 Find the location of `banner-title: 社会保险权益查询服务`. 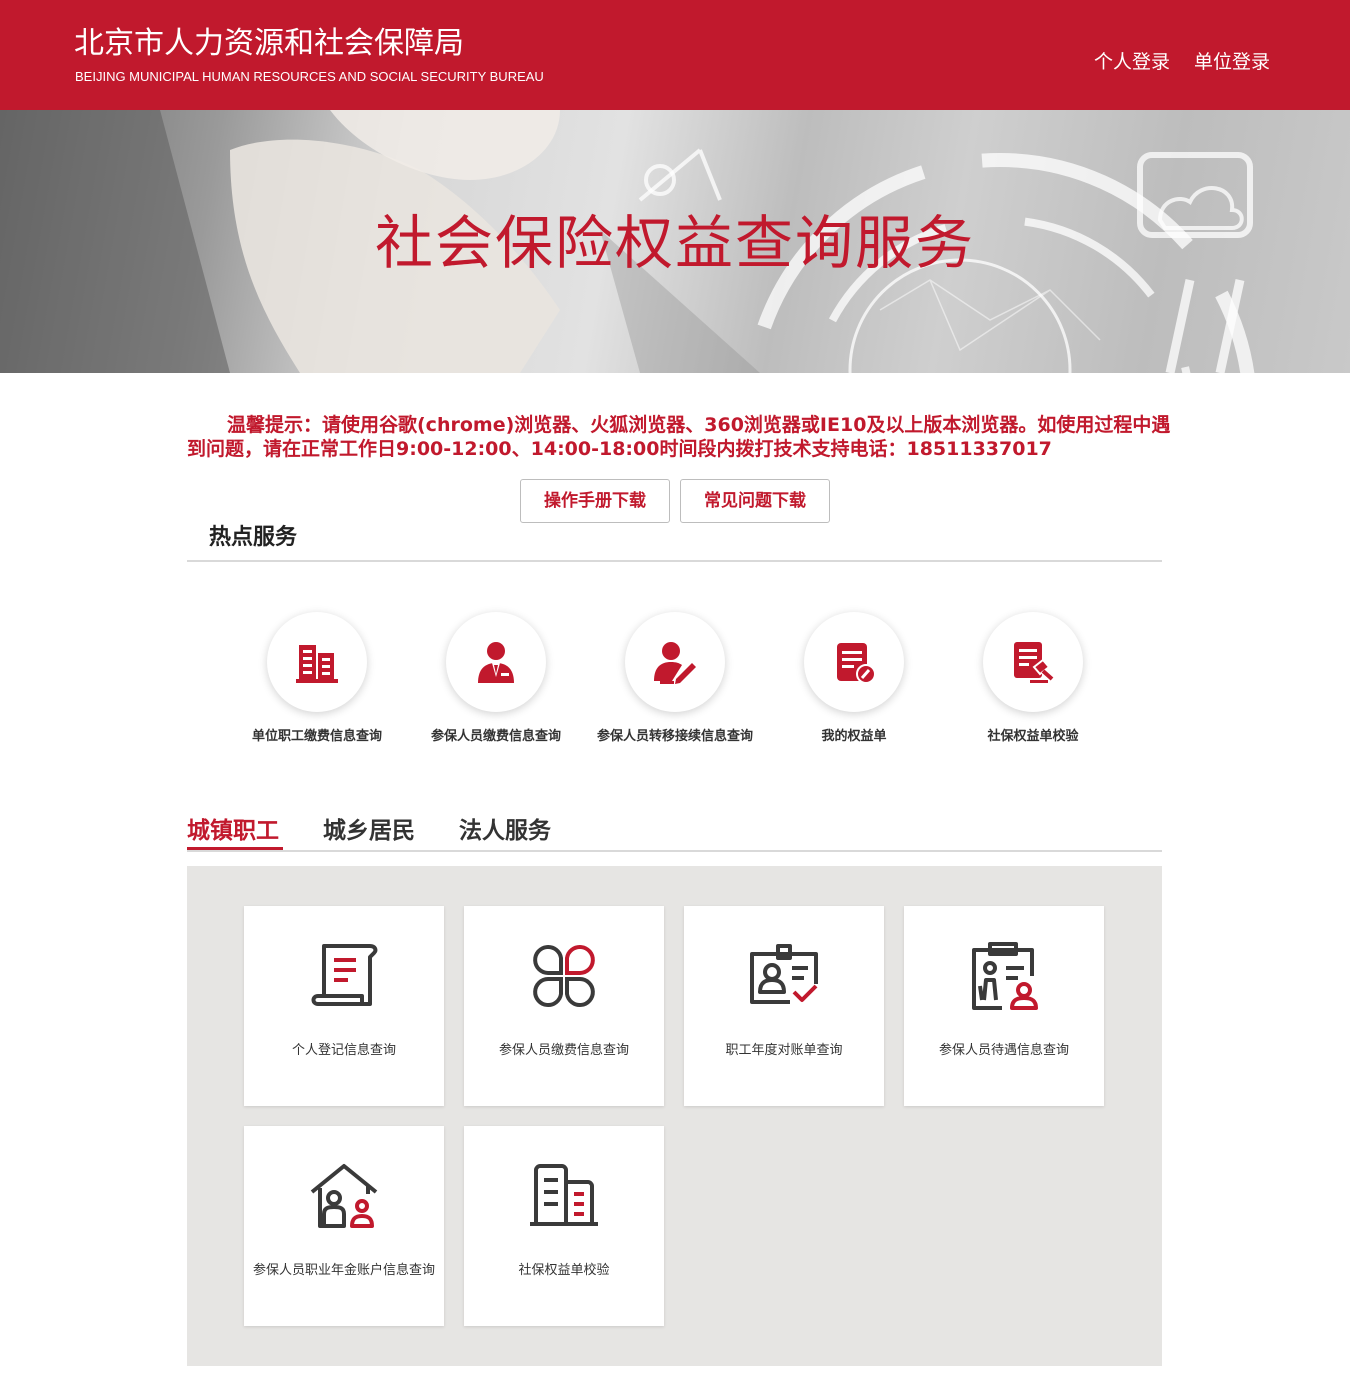

banner-title: 社会保险权益查询服务 is located at coordinates (674, 243).